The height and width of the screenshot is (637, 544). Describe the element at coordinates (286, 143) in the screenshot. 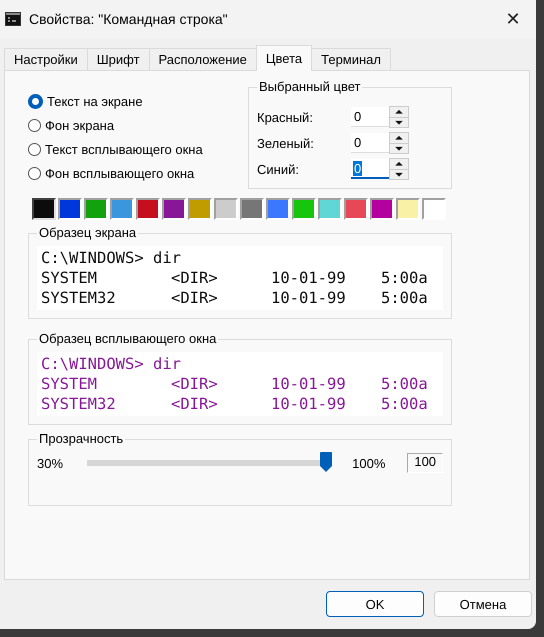

I see `field-label: Зеленый:` at that location.